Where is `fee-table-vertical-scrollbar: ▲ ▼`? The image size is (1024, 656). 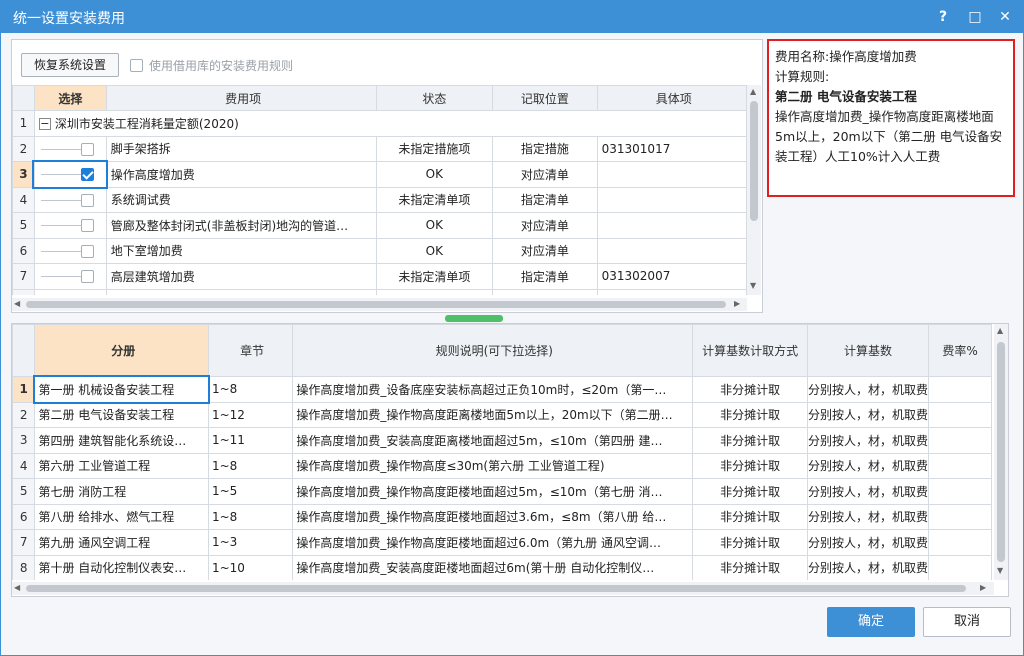
fee-table-vertical-scrollbar: ▲ ▼ is located at coordinates (754, 190).